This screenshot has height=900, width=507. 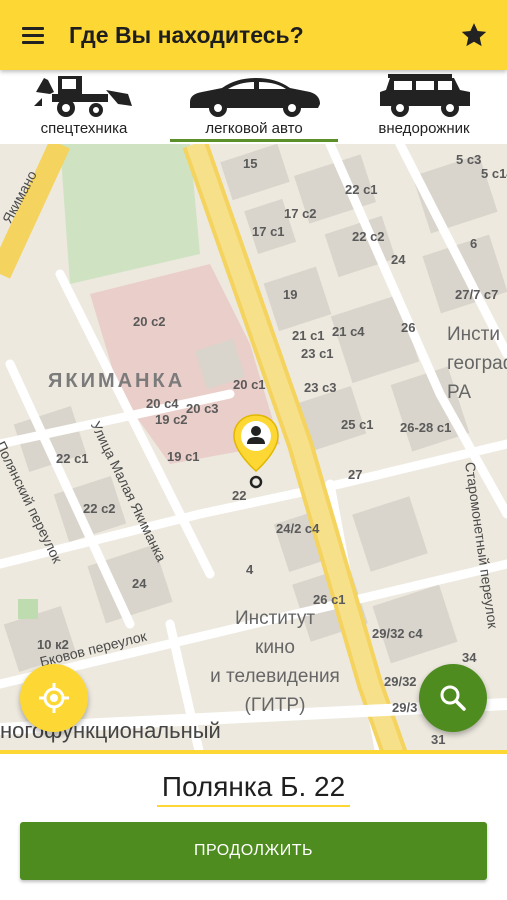 What do you see at coordinates (308, 335) in the screenshot?
I see `building-number: 21 с1` at bounding box center [308, 335].